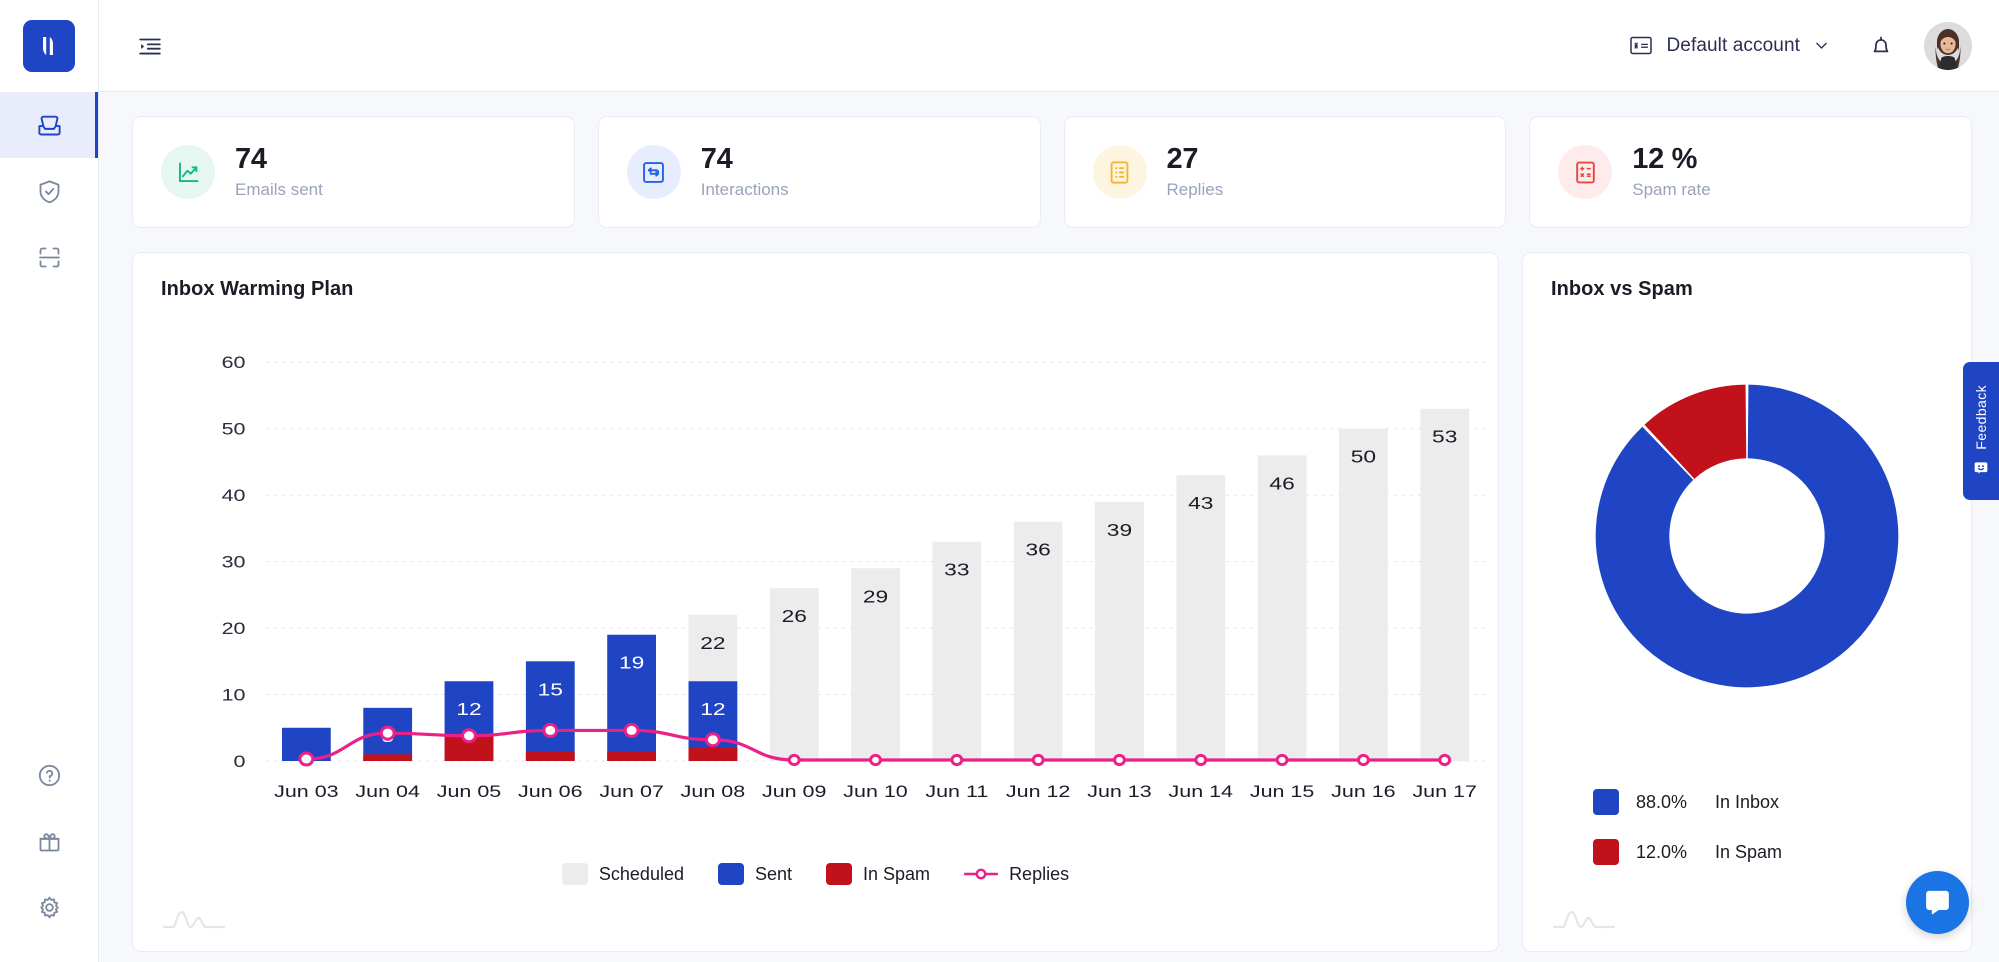 Image resolution: width=1999 pixels, height=962 pixels. What do you see at coordinates (712, 709) in the screenshot?
I see `bar-value-label: 12` at bounding box center [712, 709].